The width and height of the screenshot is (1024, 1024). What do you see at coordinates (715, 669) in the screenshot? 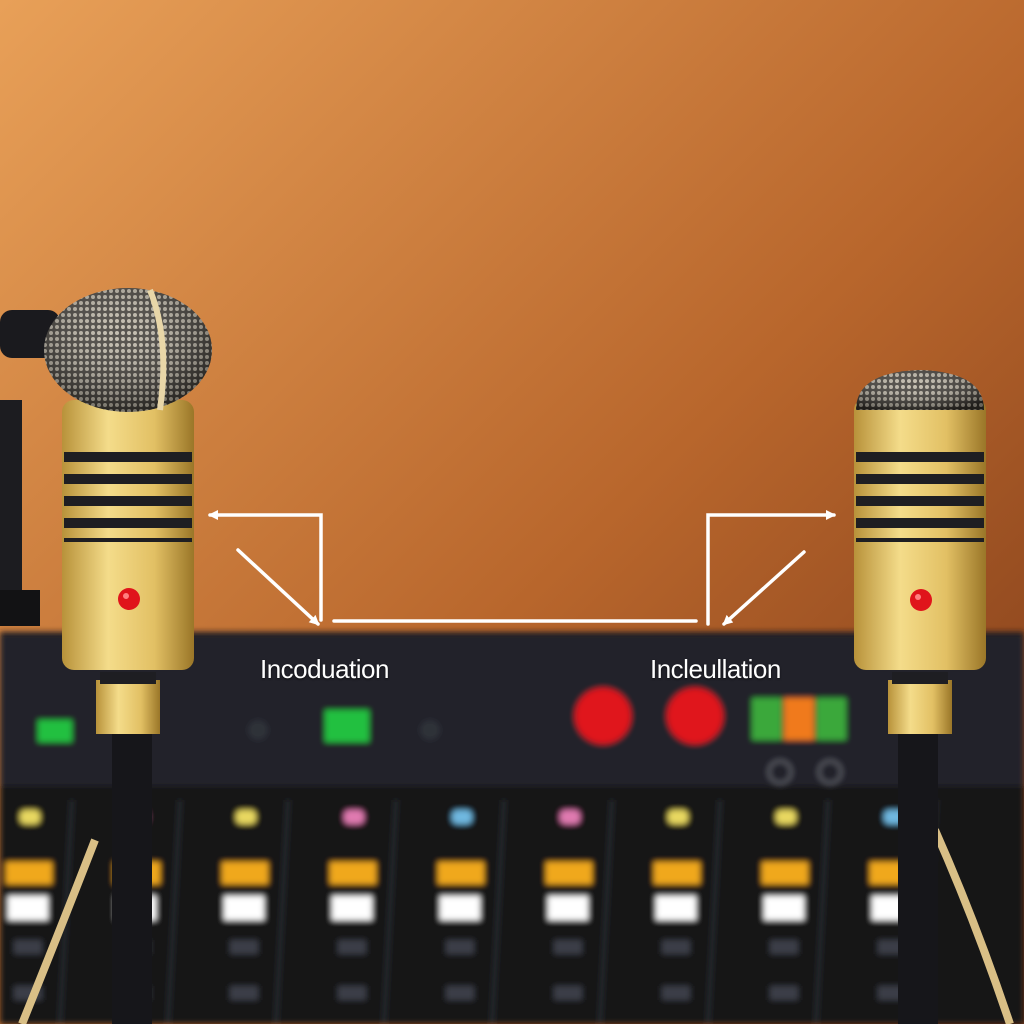
I see `label-right: Incleullation` at bounding box center [715, 669].